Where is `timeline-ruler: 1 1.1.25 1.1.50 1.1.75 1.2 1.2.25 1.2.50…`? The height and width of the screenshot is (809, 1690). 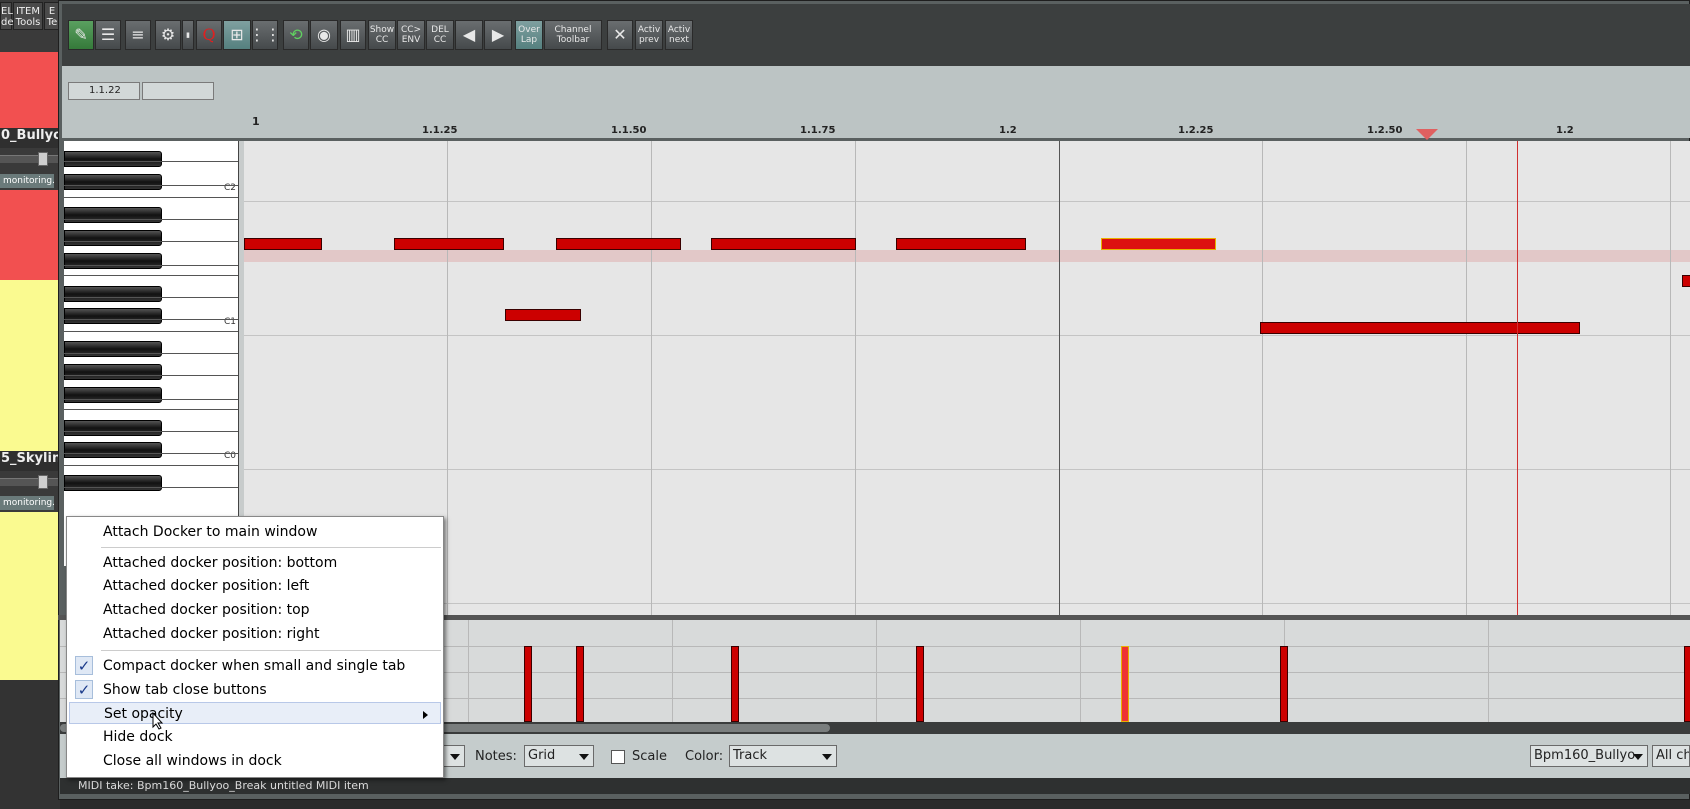 timeline-ruler: 1 1.1.25 1.1.50 1.1.75 1.2 1.2.25 1.2.50… is located at coordinates (876, 126).